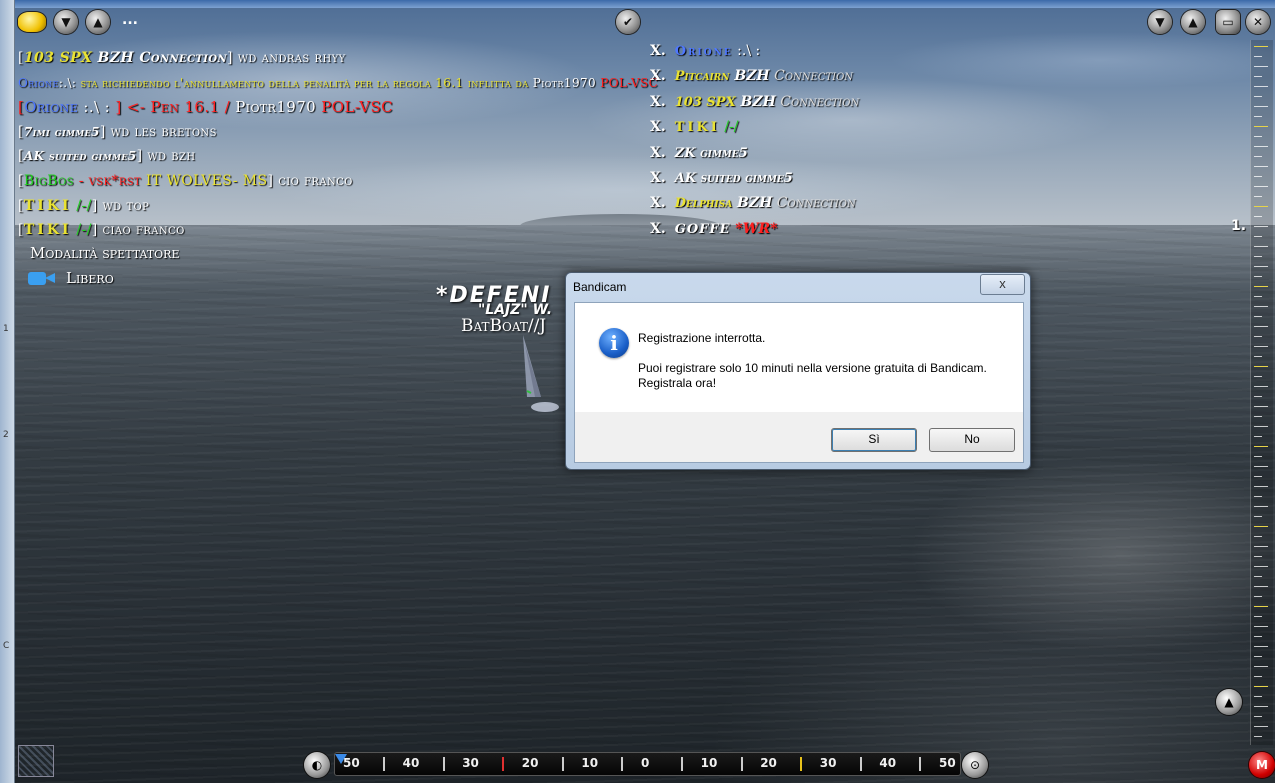 The image size is (1275, 783). What do you see at coordinates (113, 58) in the screenshot?
I see `chat-sender-team: BZH` at bounding box center [113, 58].